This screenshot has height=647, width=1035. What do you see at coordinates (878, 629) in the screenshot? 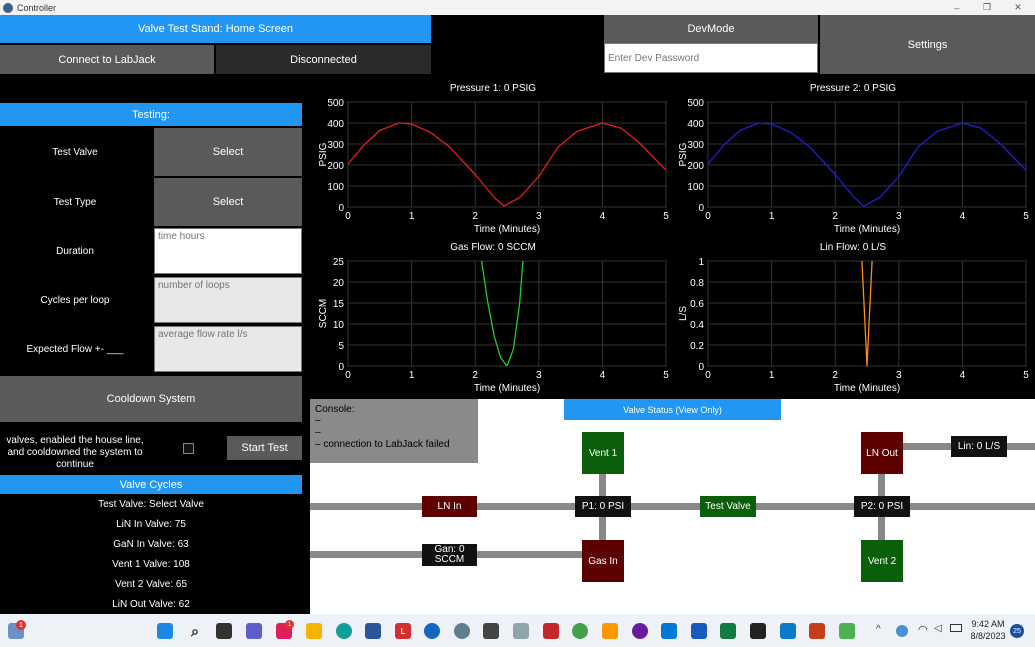
I see `tray-chevron-icon: ^` at bounding box center [878, 629].